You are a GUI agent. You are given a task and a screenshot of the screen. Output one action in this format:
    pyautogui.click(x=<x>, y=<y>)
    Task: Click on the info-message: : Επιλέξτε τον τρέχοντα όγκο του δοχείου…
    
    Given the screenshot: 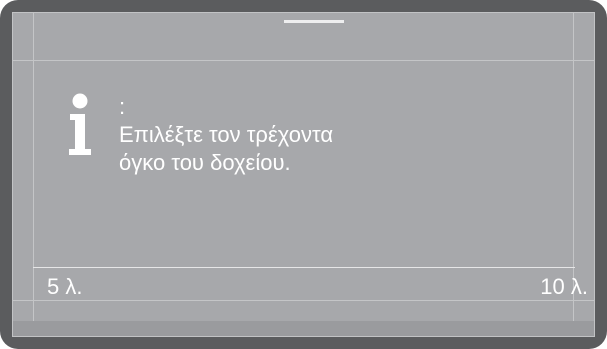 What is the action you would take?
    pyautogui.click(x=226, y=135)
    